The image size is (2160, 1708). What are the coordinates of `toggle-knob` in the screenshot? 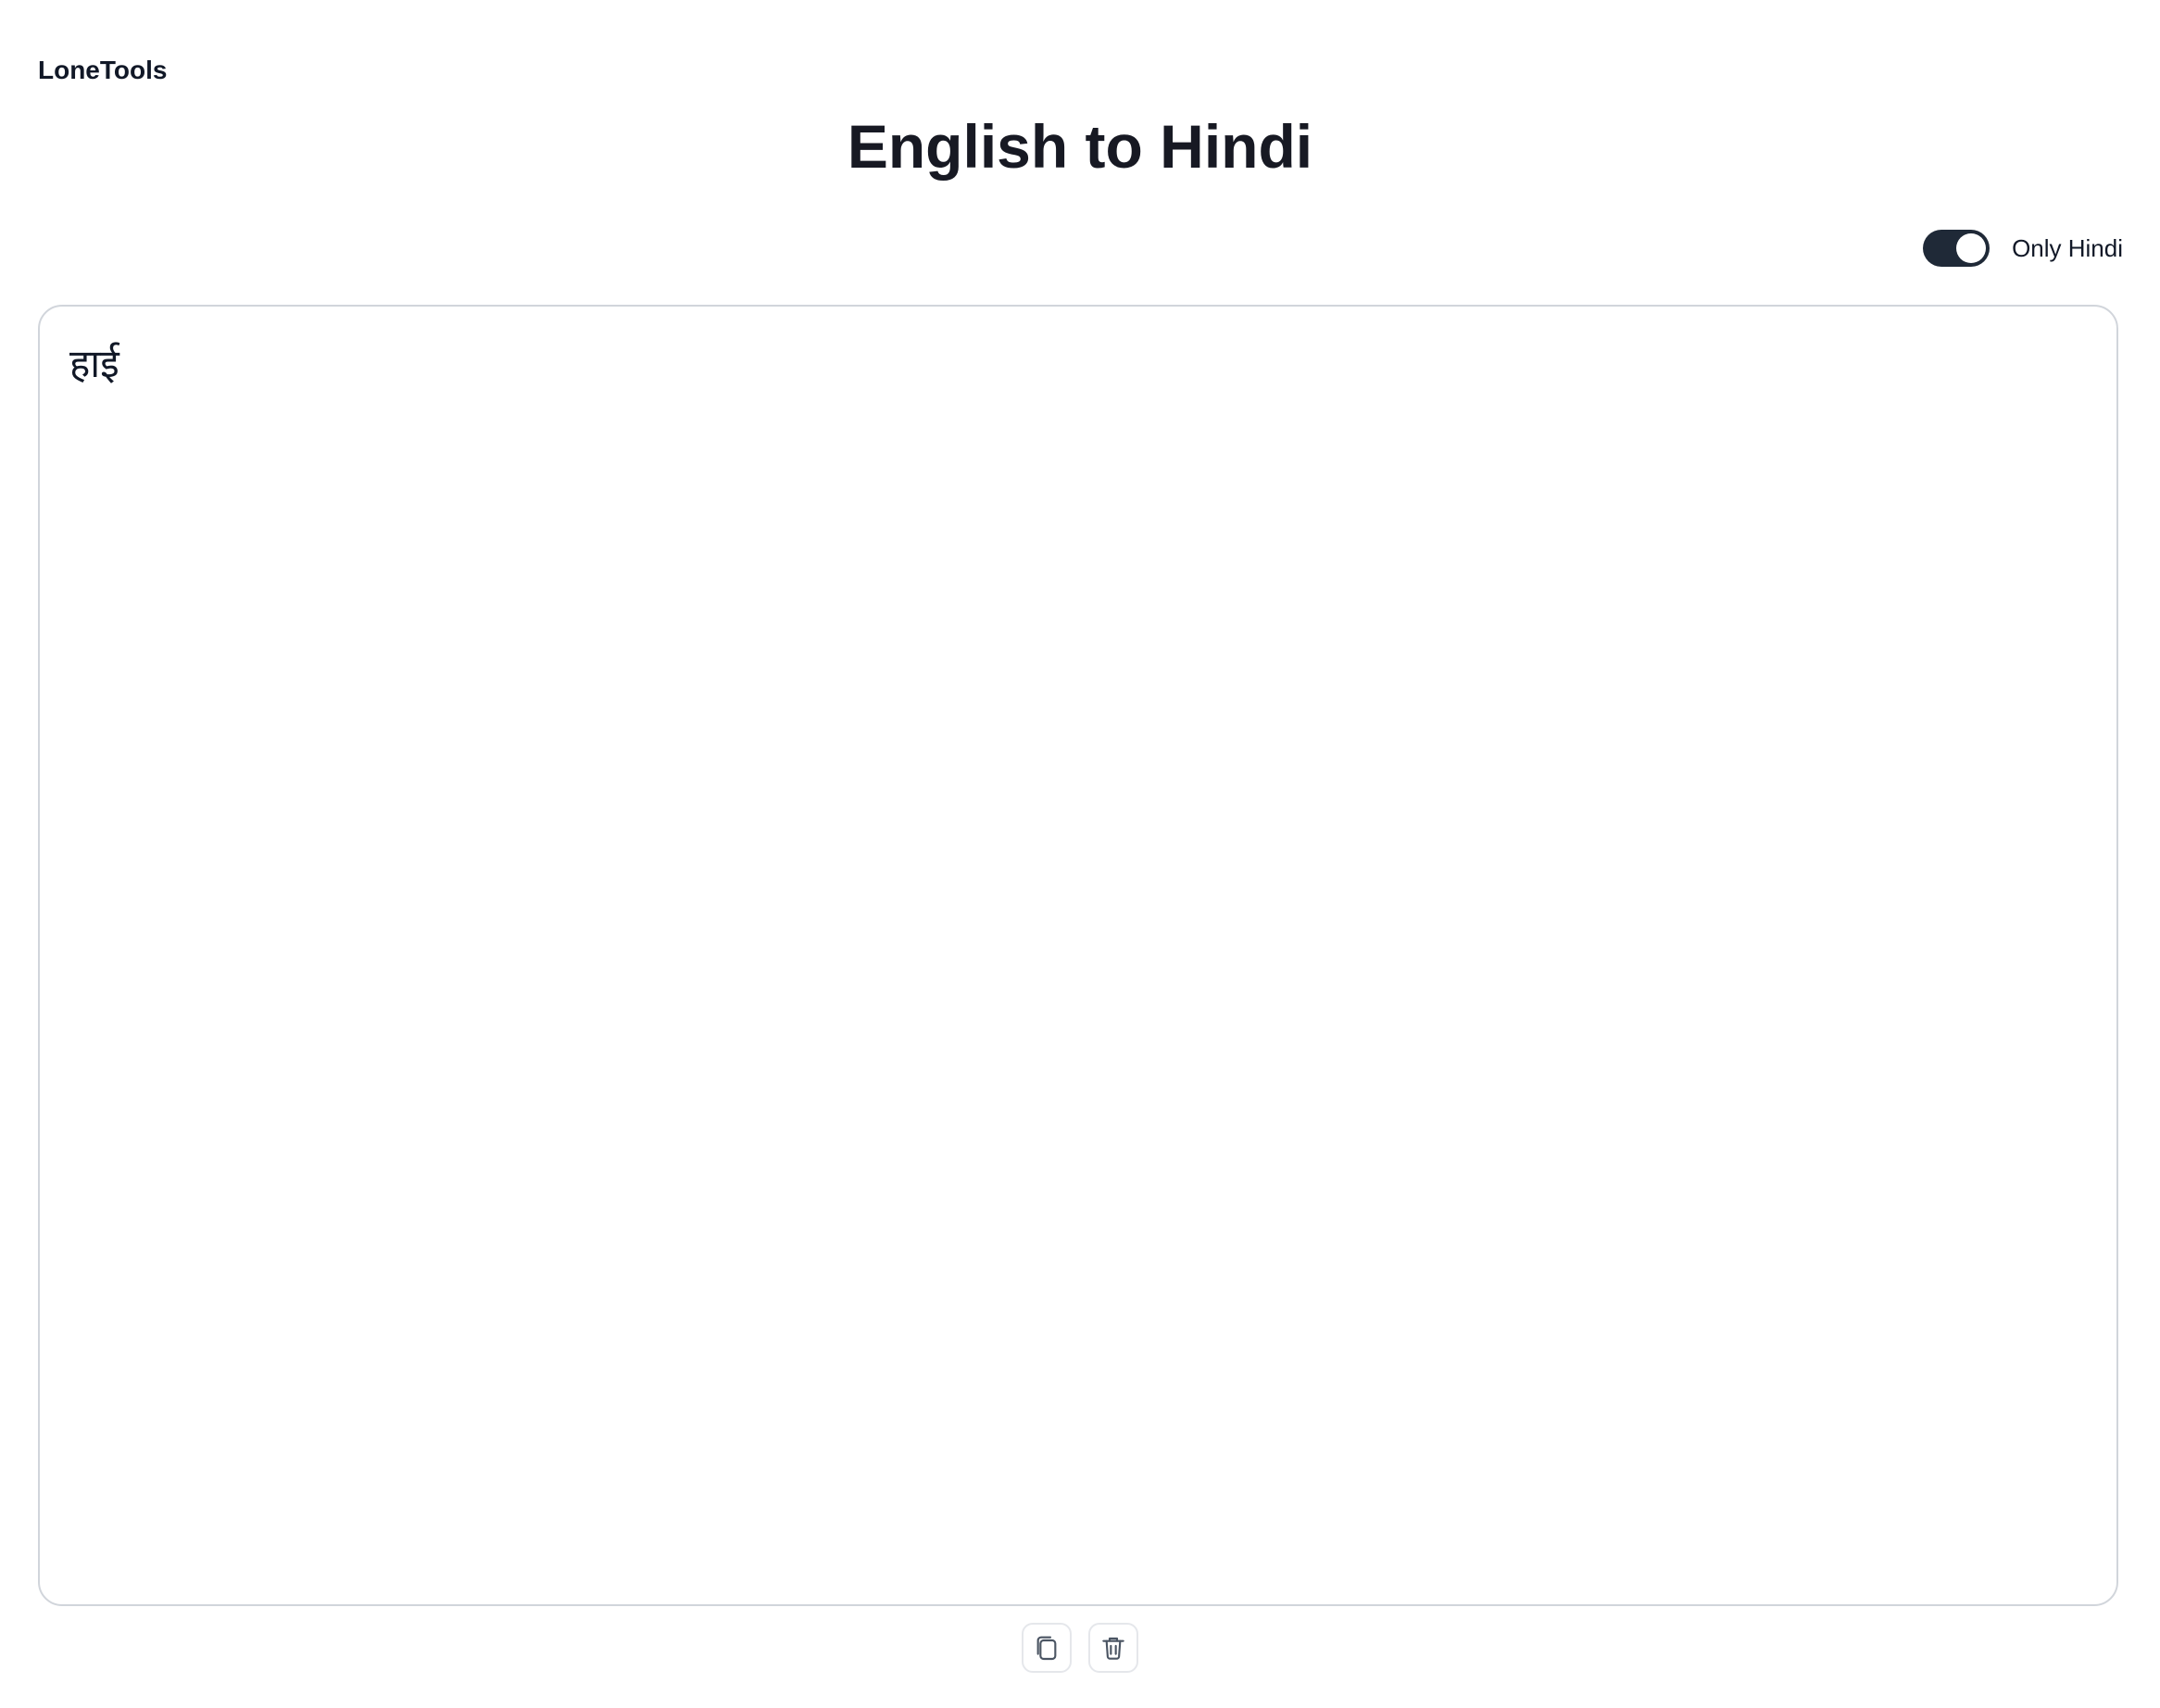 It's located at (1972, 248).